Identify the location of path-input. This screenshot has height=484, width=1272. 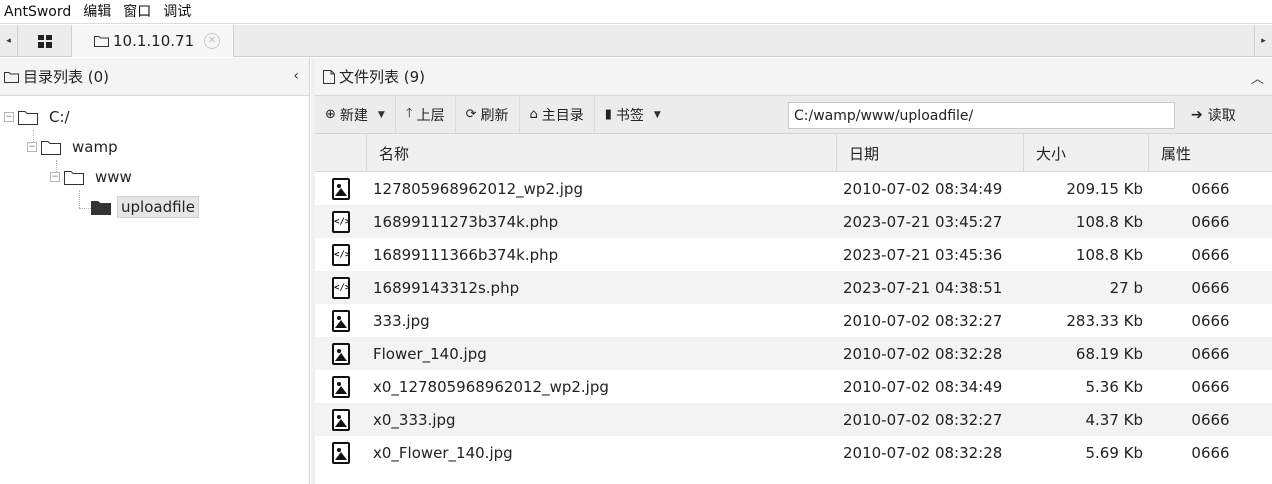
(981, 115).